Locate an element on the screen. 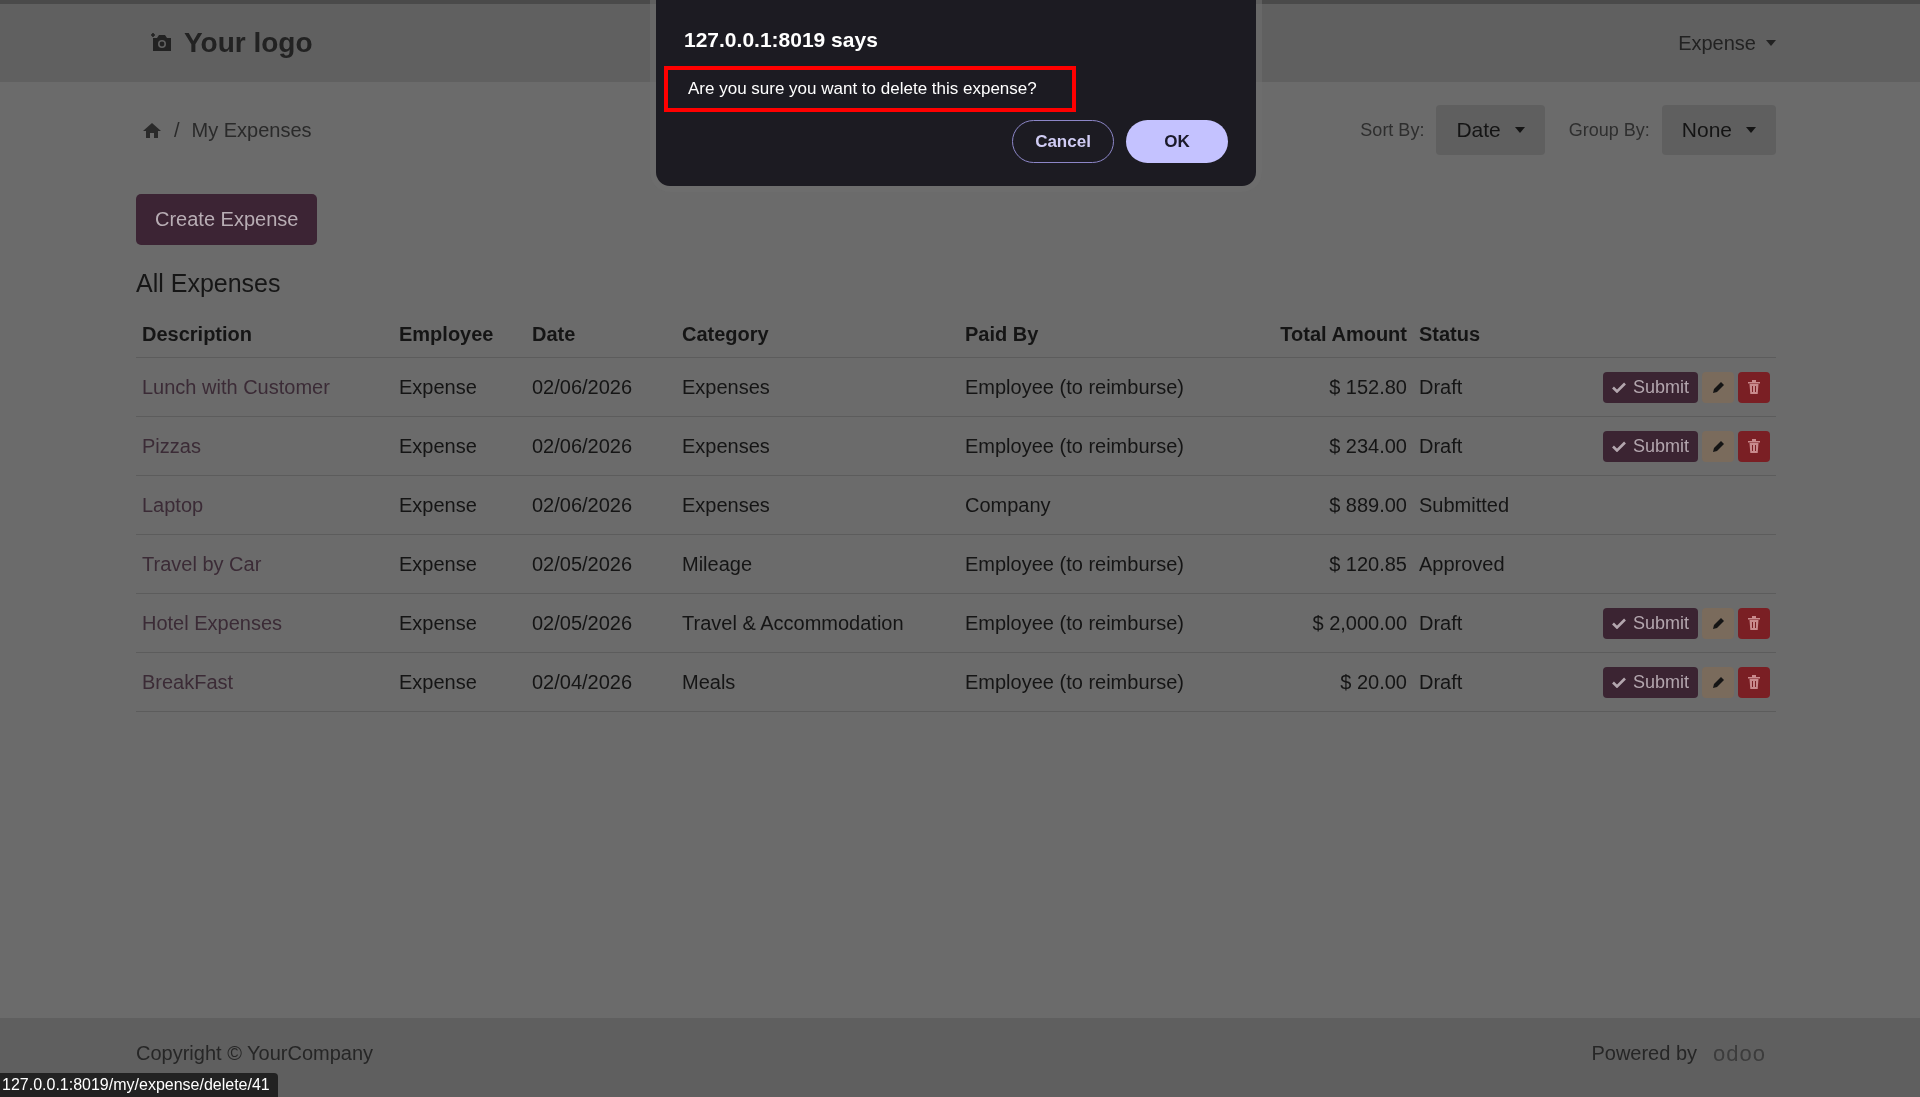 The width and height of the screenshot is (1920, 1097). table-cell-text: Approved is located at coordinates (1462, 564).